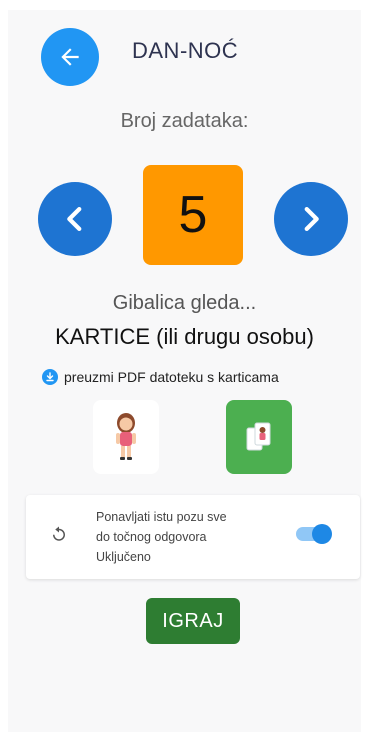  Describe the element at coordinates (322, 534) in the screenshot. I see `repeat-pose-toggle-knob` at that location.